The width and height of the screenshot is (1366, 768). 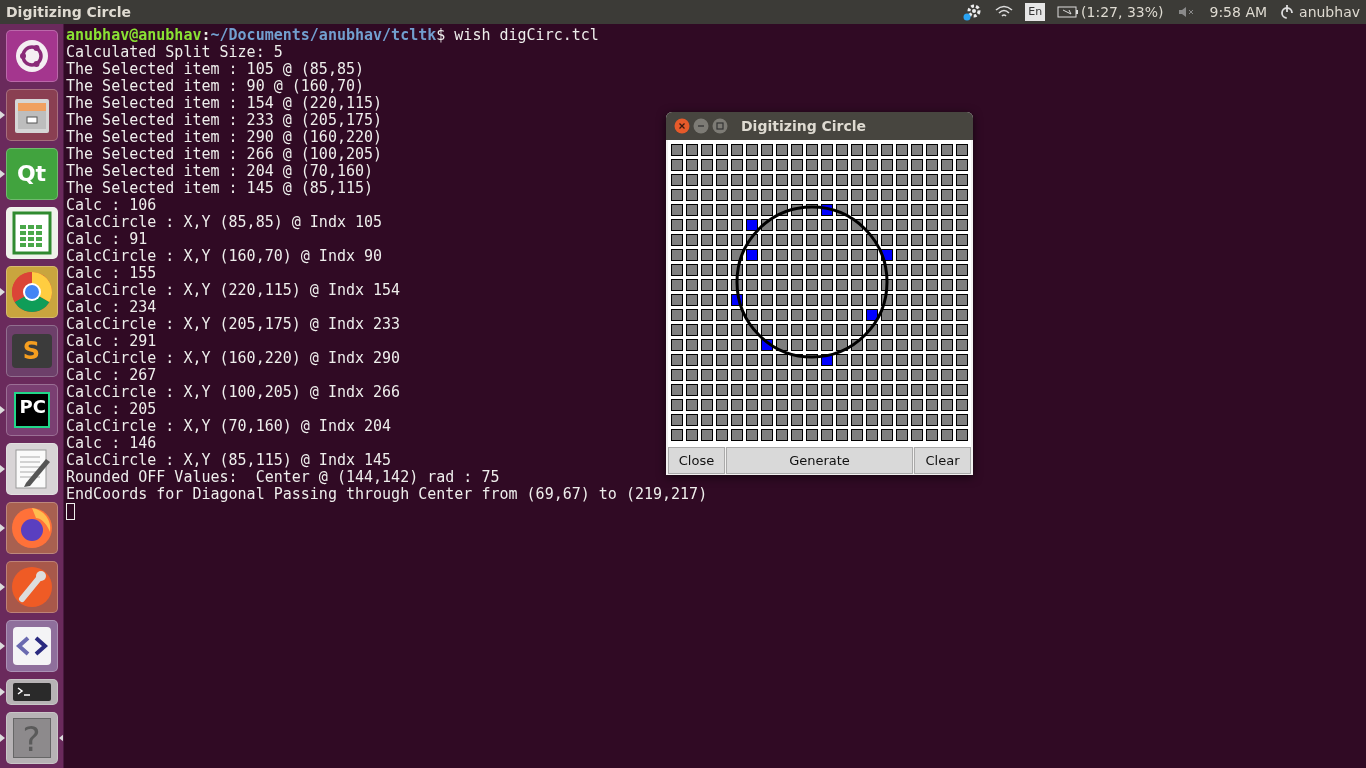 I want to click on close-icon, so click(x=682, y=126).